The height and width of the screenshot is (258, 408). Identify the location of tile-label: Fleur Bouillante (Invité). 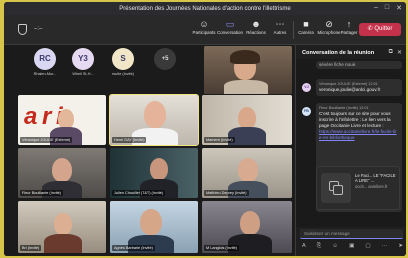
(42, 193).